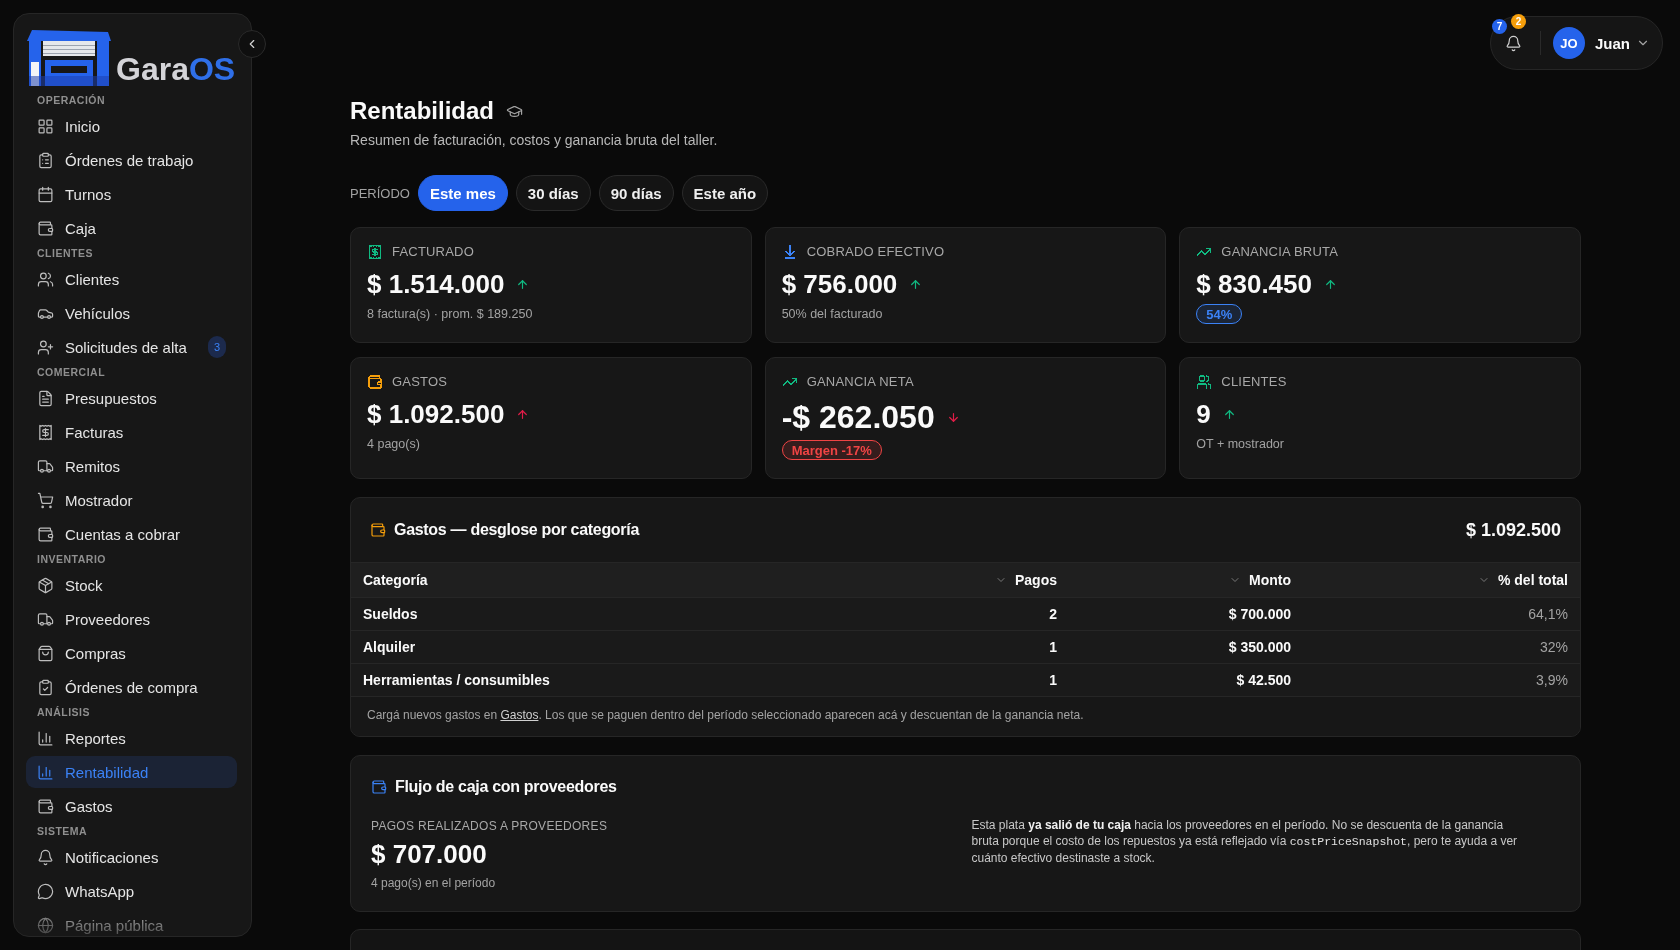 This screenshot has width=1680, height=950. What do you see at coordinates (436, 414) in the screenshot?
I see `stat-value: $ 1.092.500` at bounding box center [436, 414].